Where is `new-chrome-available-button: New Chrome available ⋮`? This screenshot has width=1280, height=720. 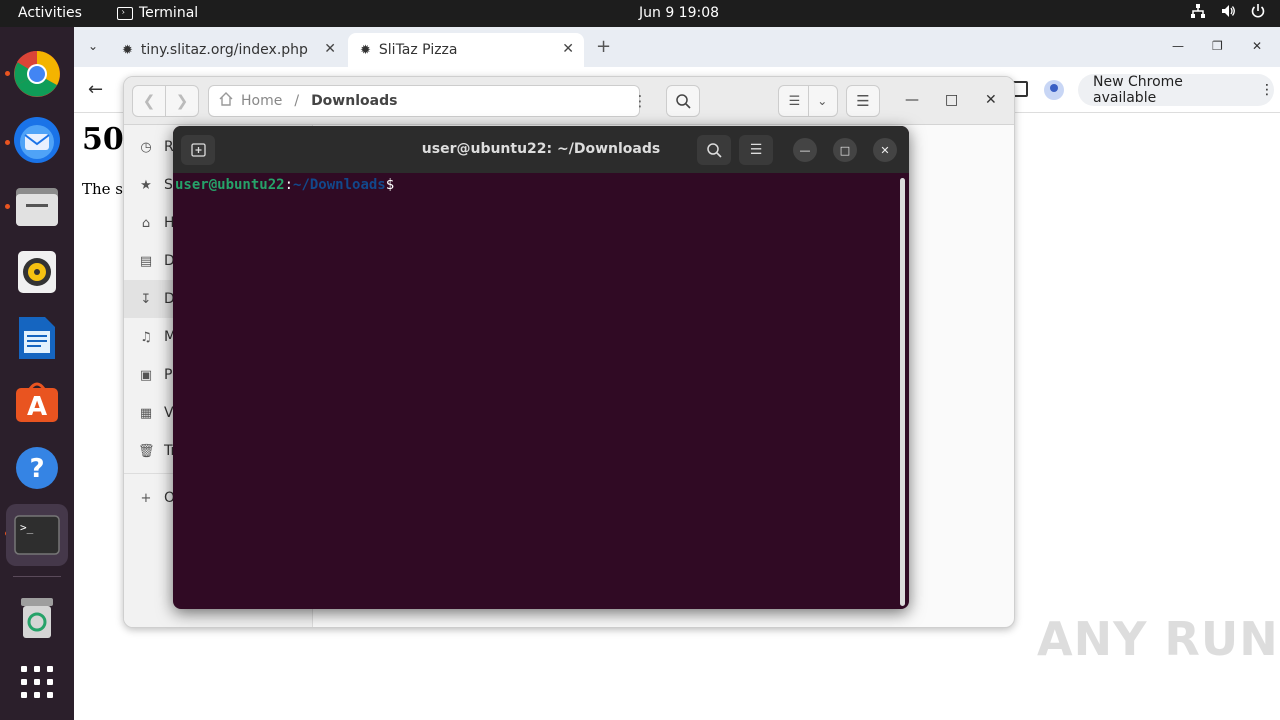 new-chrome-available-button: New Chrome available ⋮ is located at coordinates (1176, 90).